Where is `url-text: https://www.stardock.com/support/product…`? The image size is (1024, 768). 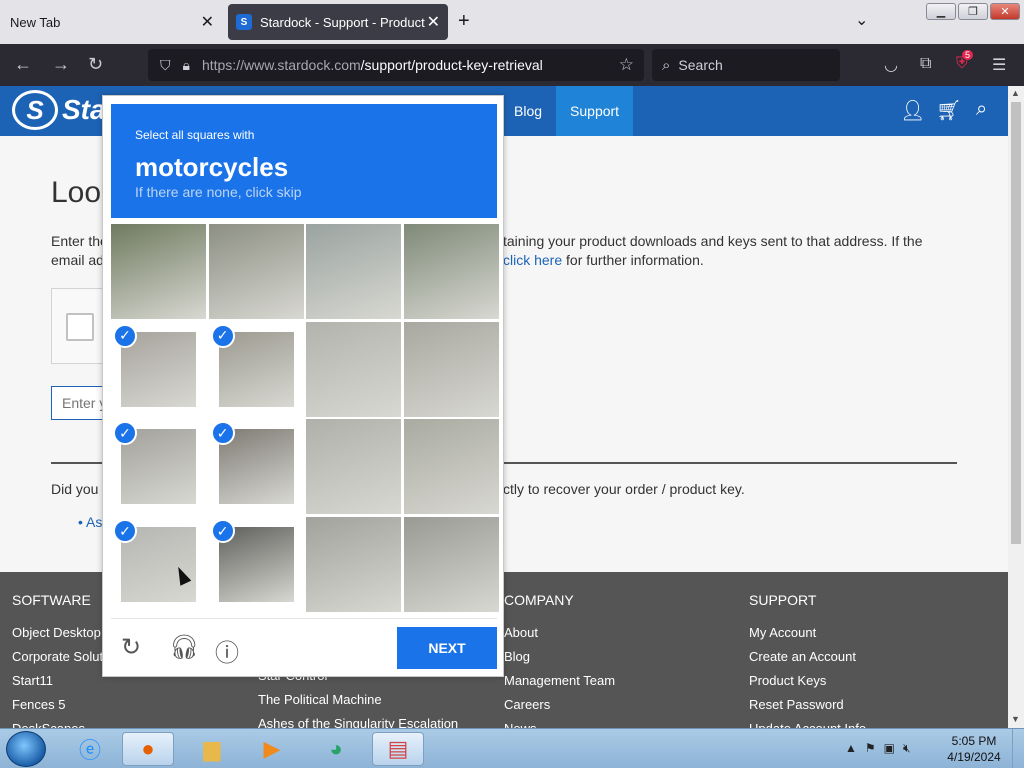
url-text: https://www.stardock.com/support/product… is located at coordinates (372, 65).